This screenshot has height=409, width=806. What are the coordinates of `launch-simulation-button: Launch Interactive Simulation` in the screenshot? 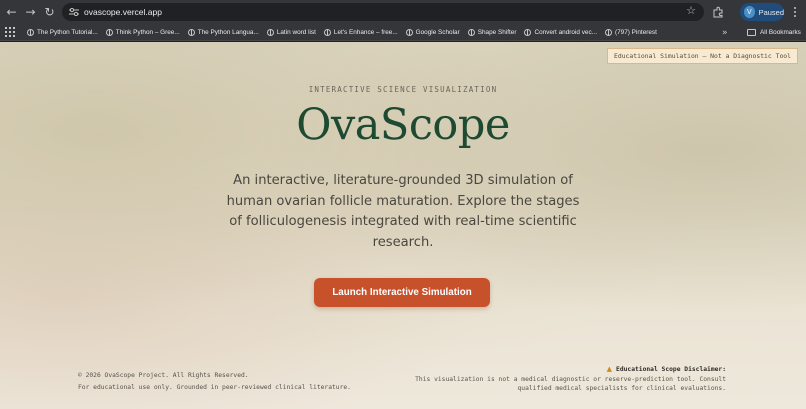 It's located at (402, 292).